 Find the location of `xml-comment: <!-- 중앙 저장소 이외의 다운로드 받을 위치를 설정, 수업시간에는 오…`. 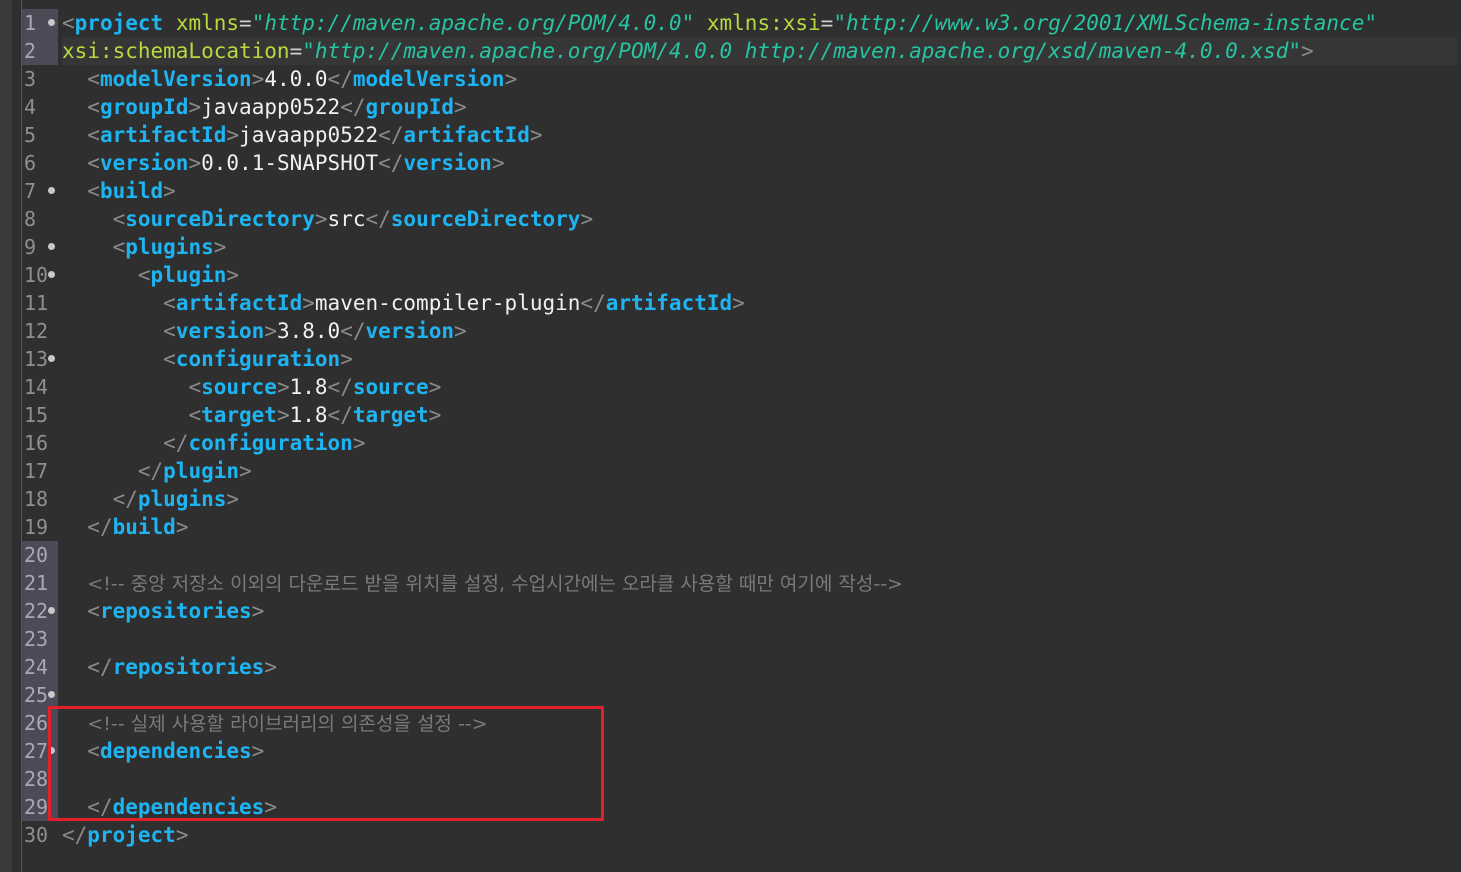

xml-comment: <!-- 중앙 저장소 이외의 다운로드 받을 위치를 설정, 수업시간에는 오… is located at coordinates (495, 584).